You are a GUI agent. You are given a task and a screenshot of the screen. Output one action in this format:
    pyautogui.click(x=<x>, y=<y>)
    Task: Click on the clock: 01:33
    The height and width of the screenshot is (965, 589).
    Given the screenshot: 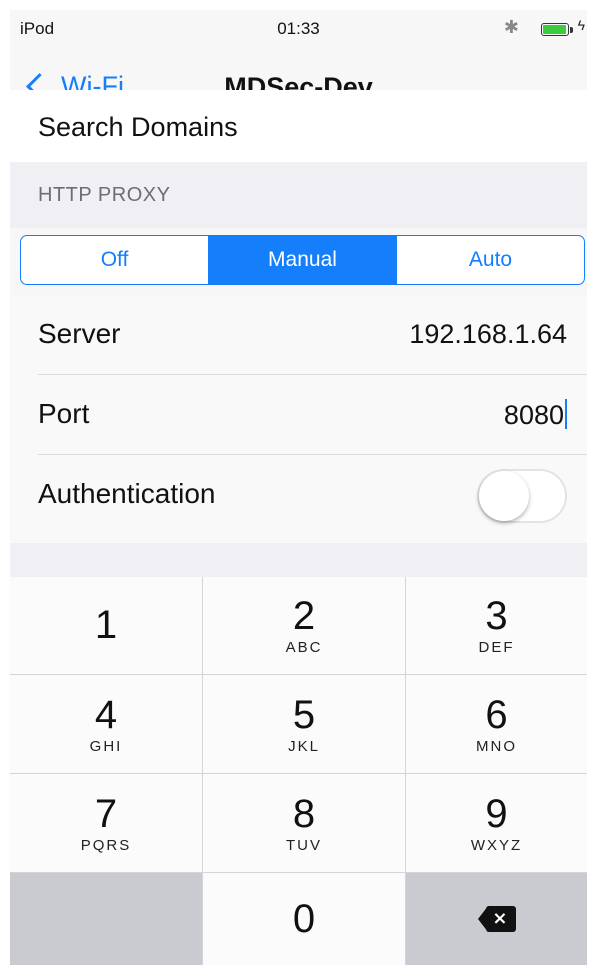 What is the action you would take?
    pyautogui.click(x=298, y=28)
    